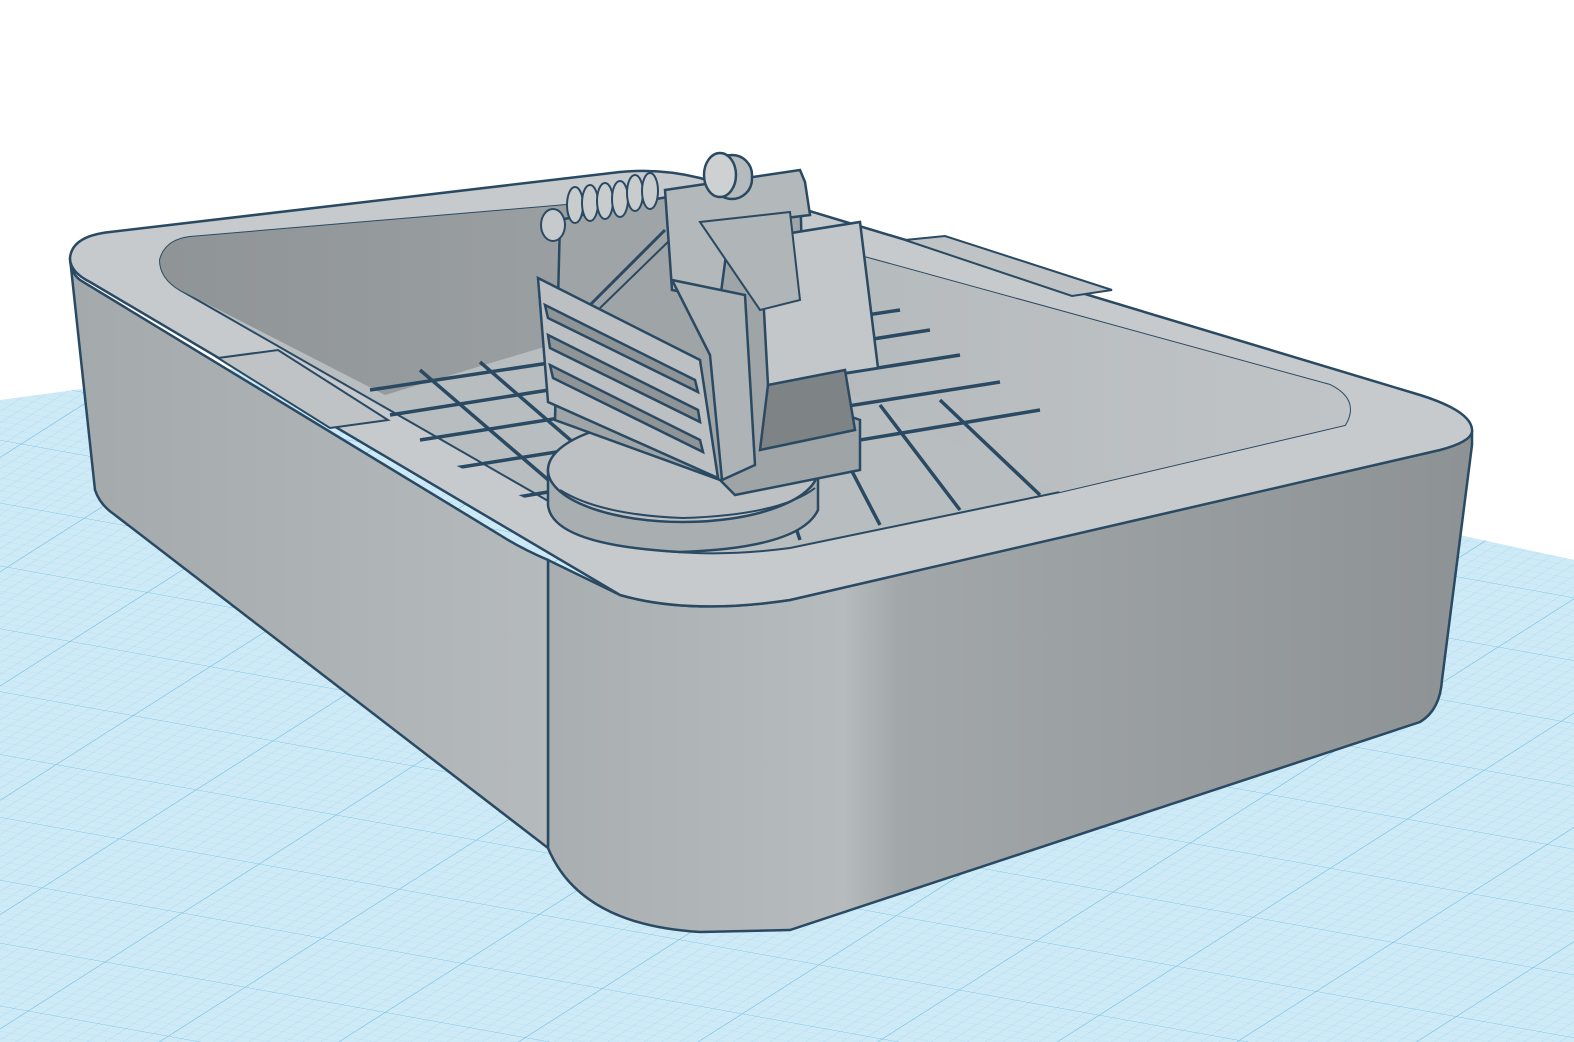  What do you see at coordinates (553, 225) in the screenshot?
I see `turret-knob-left` at bounding box center [553, 225].